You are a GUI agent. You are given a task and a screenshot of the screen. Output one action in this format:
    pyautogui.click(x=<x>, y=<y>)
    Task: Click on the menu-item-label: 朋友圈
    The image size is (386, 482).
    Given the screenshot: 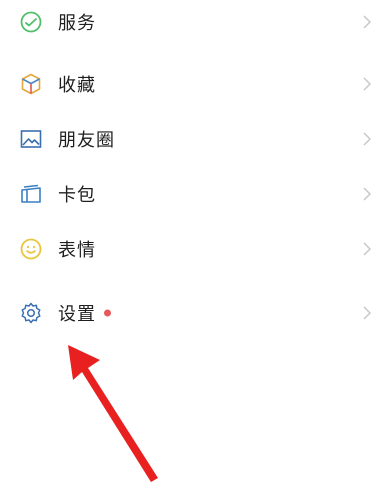 What is the action you would take?
    pyautogui.click(x=86, y=140)
    